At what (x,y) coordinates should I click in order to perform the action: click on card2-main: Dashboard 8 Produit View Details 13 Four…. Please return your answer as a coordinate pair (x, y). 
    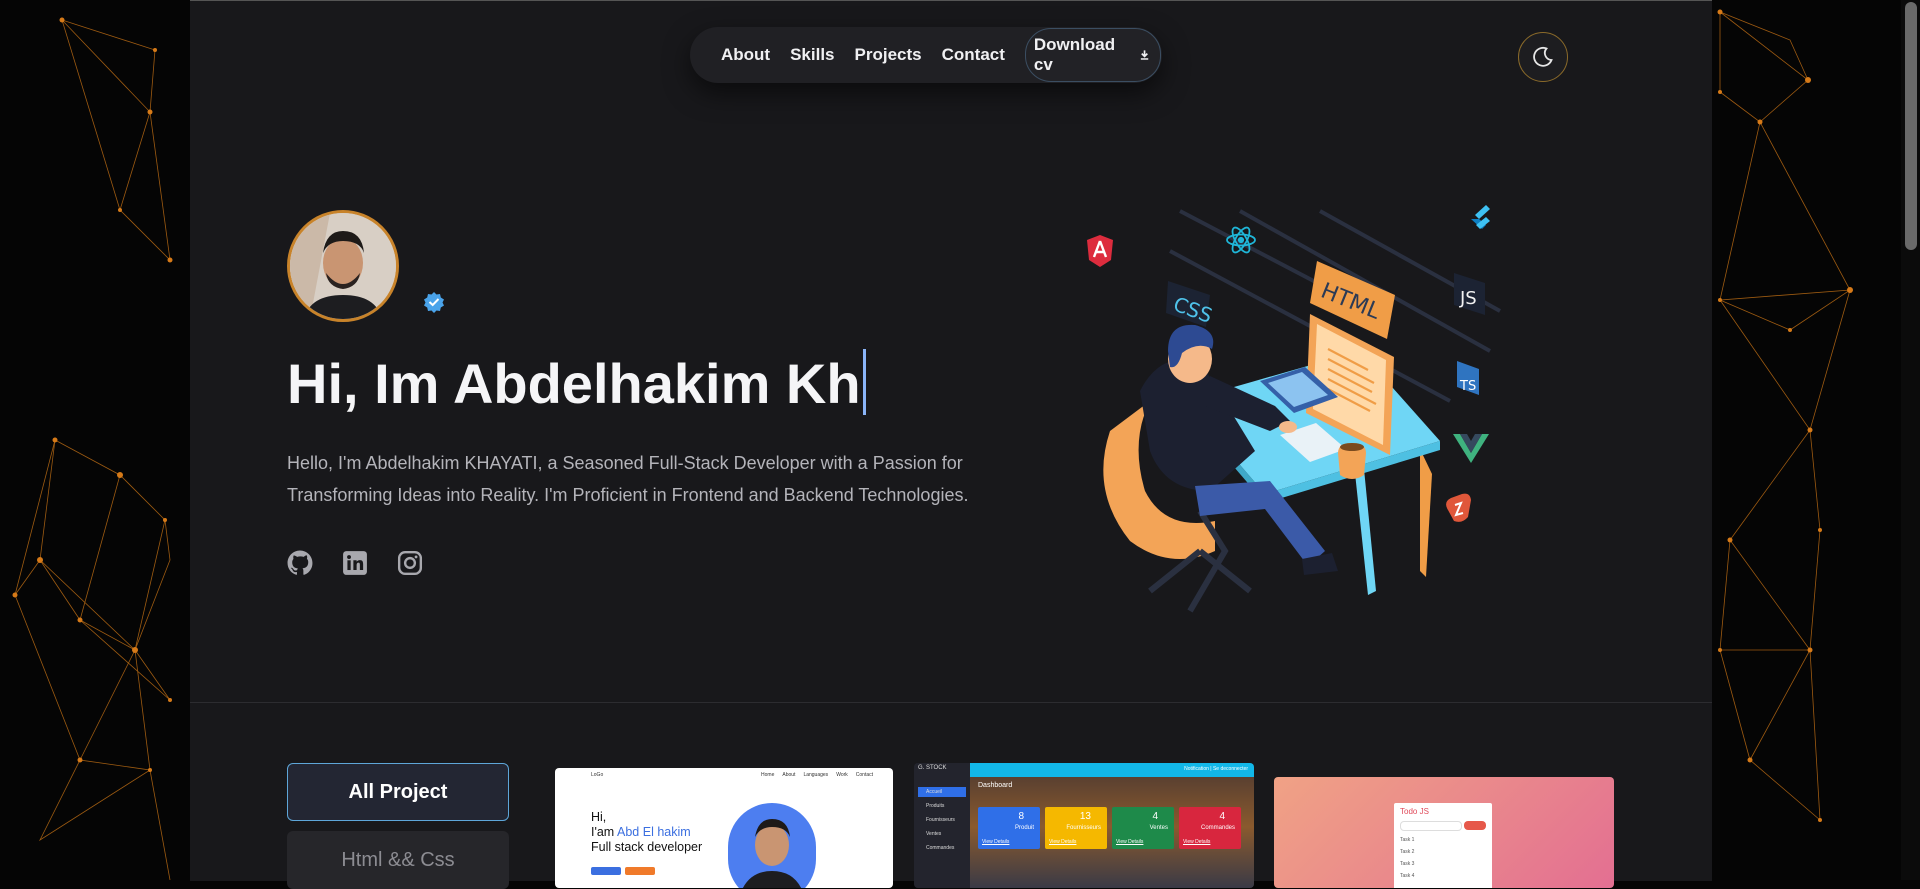
    Looking at the image, I should click on (1112, 832).